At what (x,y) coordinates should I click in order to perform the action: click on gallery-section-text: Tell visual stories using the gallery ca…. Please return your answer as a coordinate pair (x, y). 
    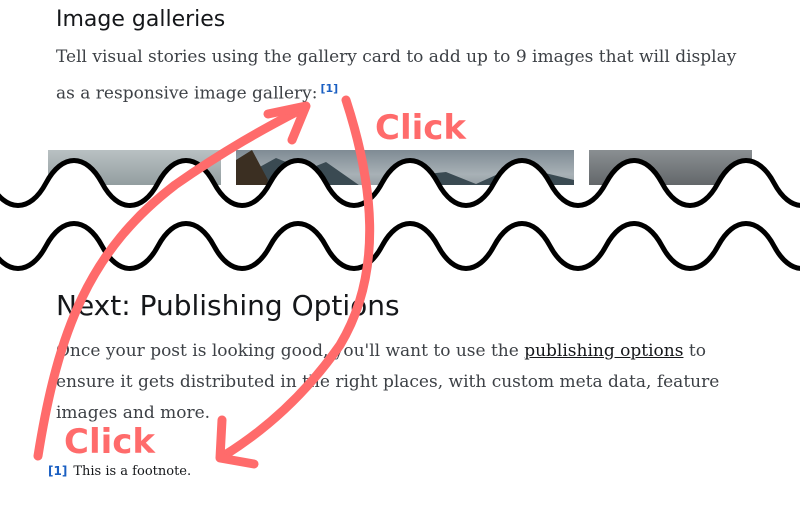
    Looking at the image, I should click on (406, 76).